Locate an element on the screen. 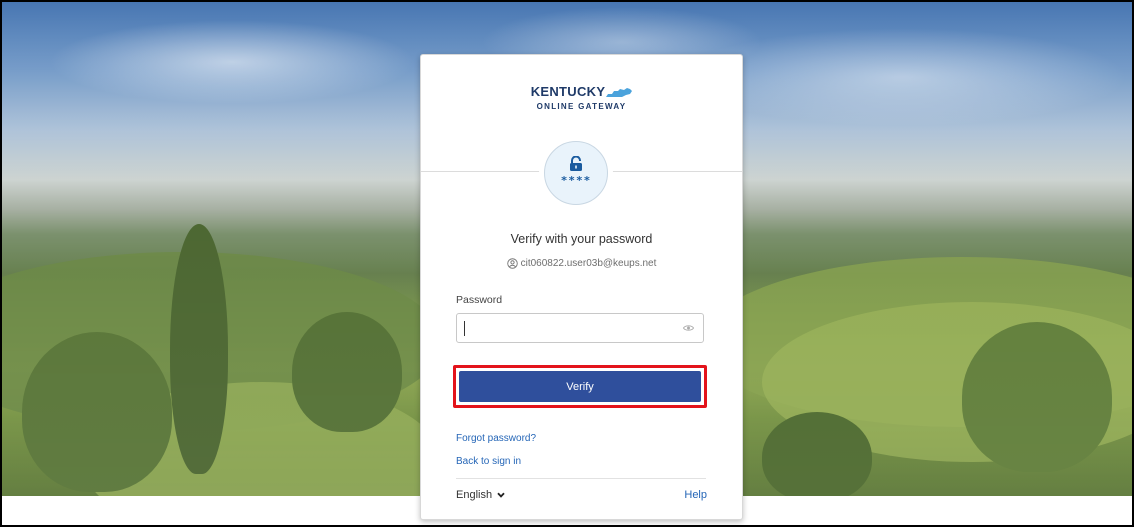 Image resolution: width=1134 pixels, height=527 pixels. language-selector: English is located at coordinates (480, 495).